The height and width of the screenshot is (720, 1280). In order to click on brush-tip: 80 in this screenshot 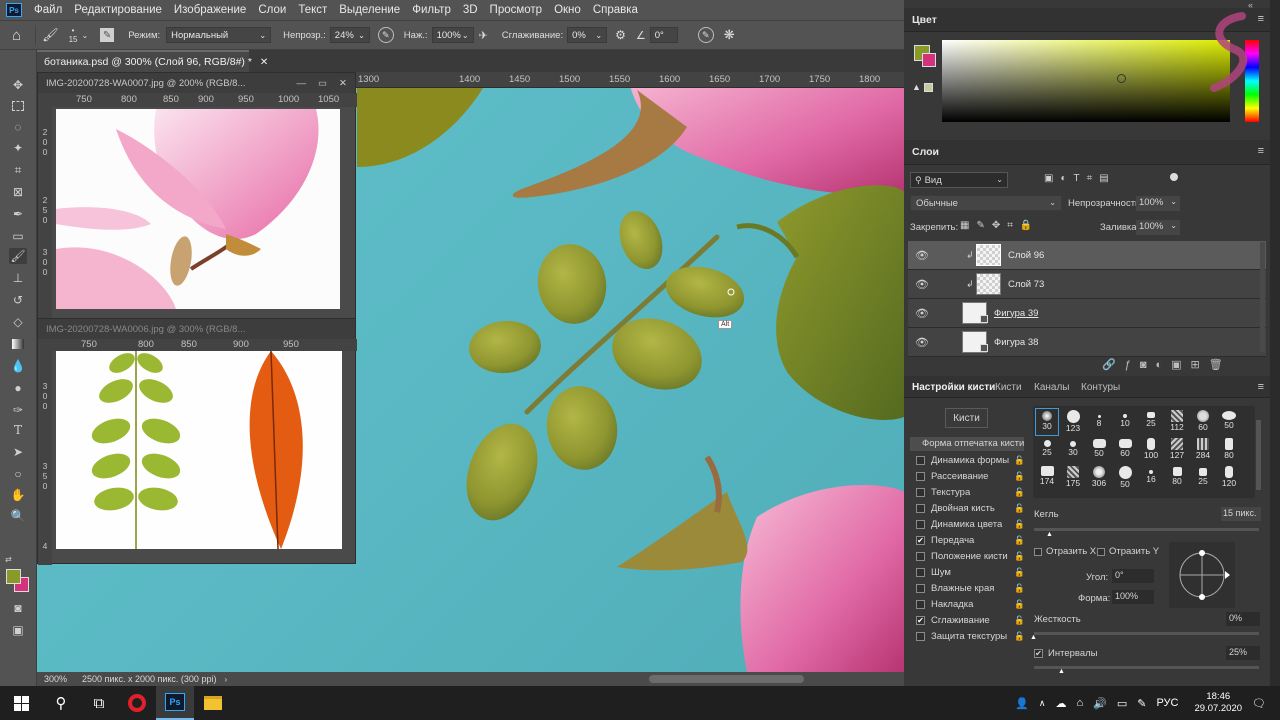, I will do `click(1177, 478)`.